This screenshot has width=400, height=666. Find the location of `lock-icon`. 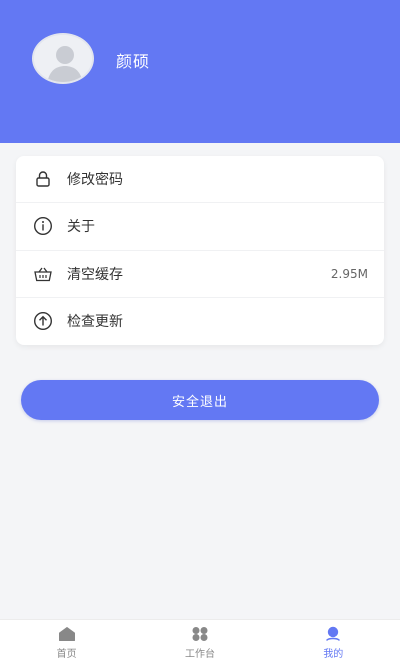

lock-icon is located at coordinates (43, 179).